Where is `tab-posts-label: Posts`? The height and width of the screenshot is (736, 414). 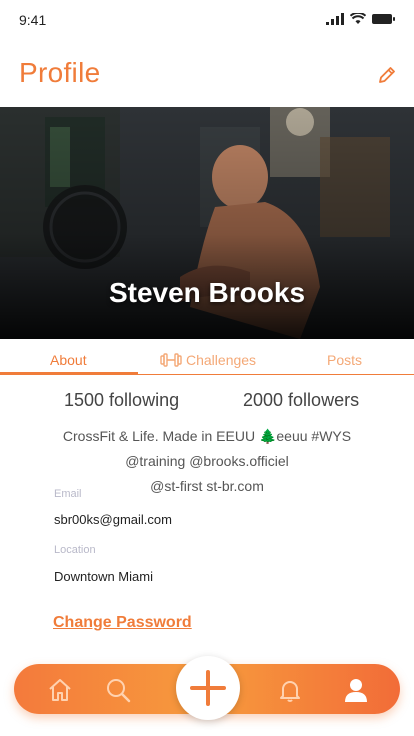
tab-posts-label: Posts is located at coordinates (345, 360).